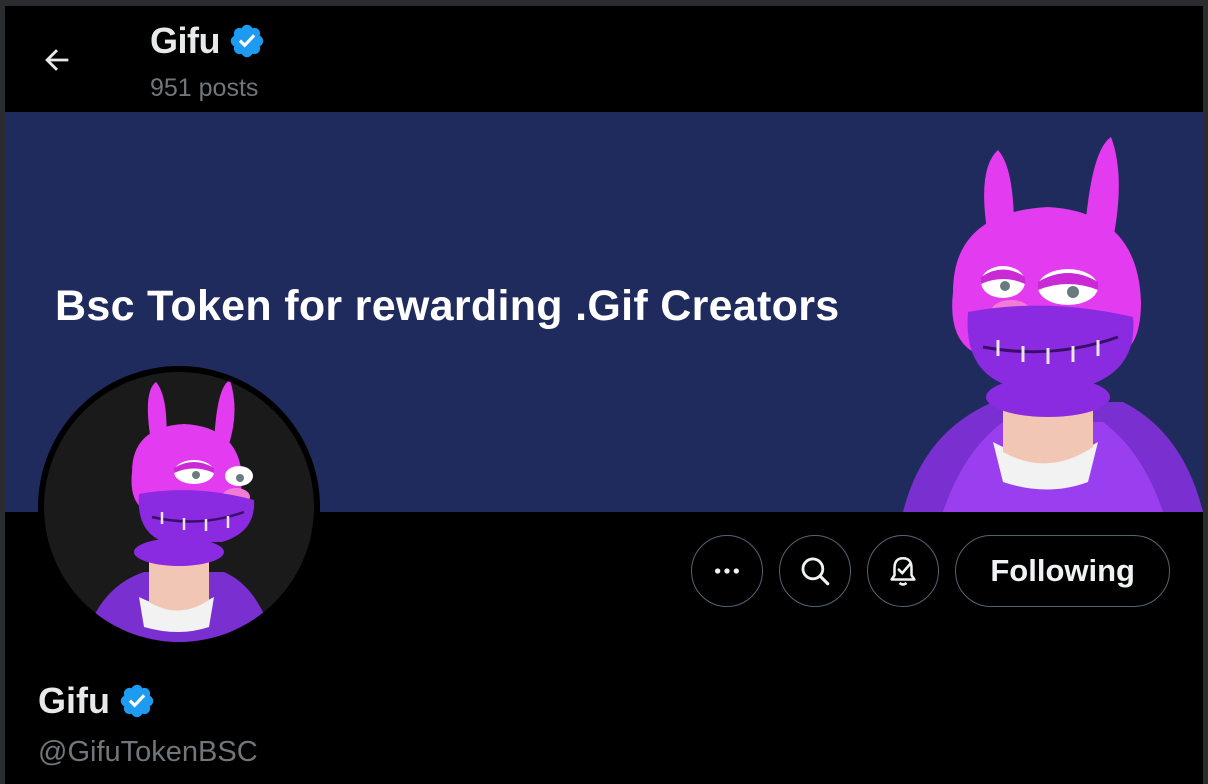 This screenshot has height=784, width=1208. I want to click on notifications-button, so click(903, 571).